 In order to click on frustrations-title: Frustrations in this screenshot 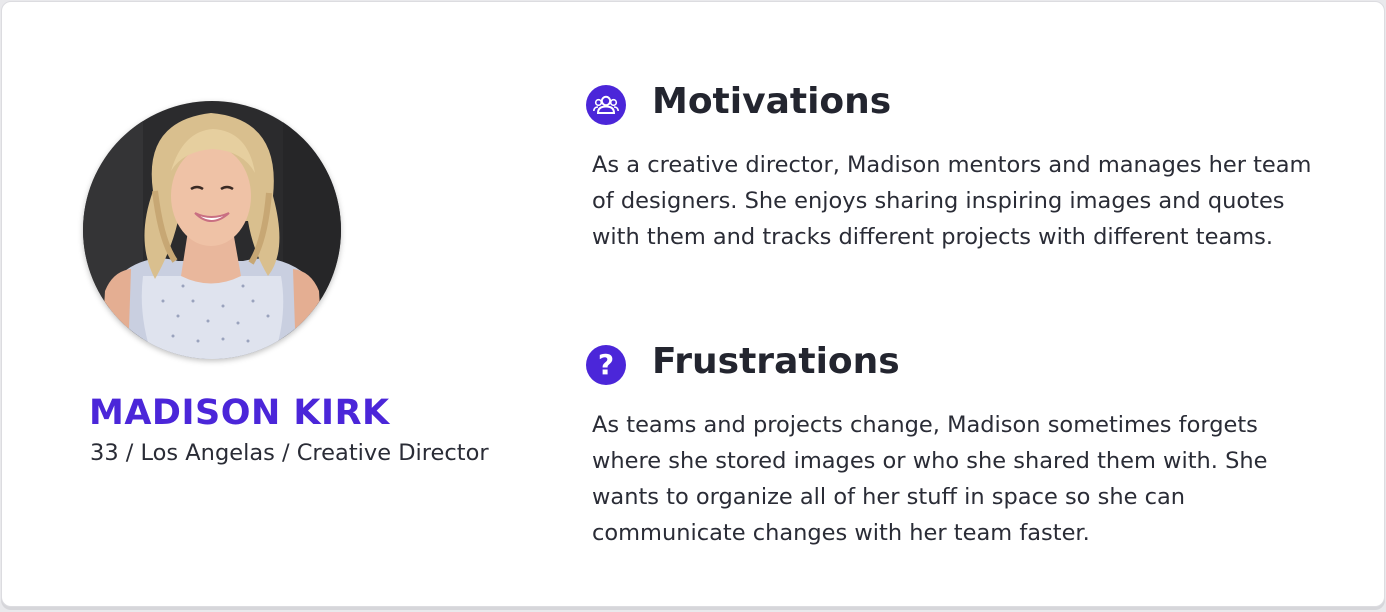, I will do `click(776, 361)`.